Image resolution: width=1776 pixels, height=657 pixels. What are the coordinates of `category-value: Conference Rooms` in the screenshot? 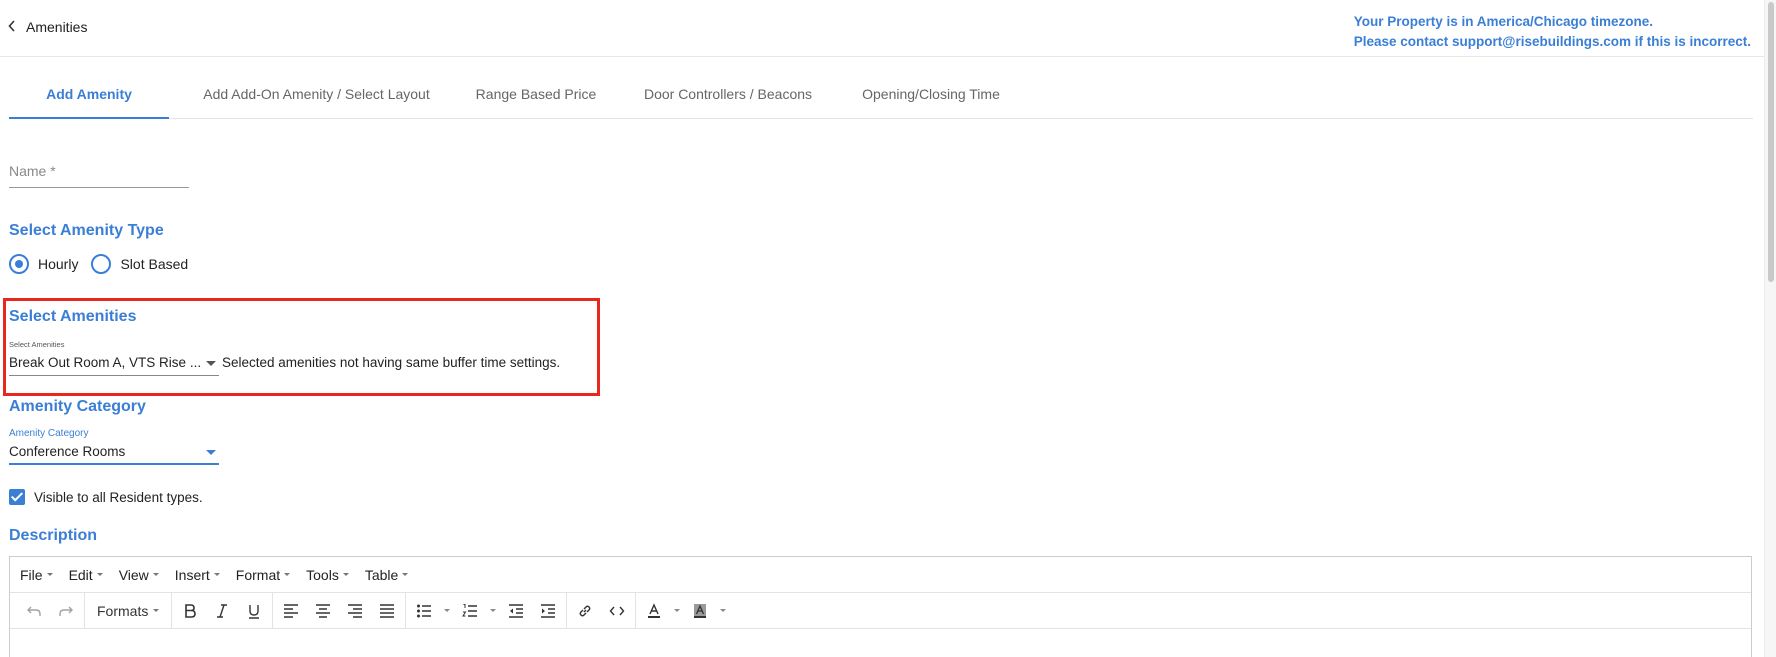 It's located at (67, 451).